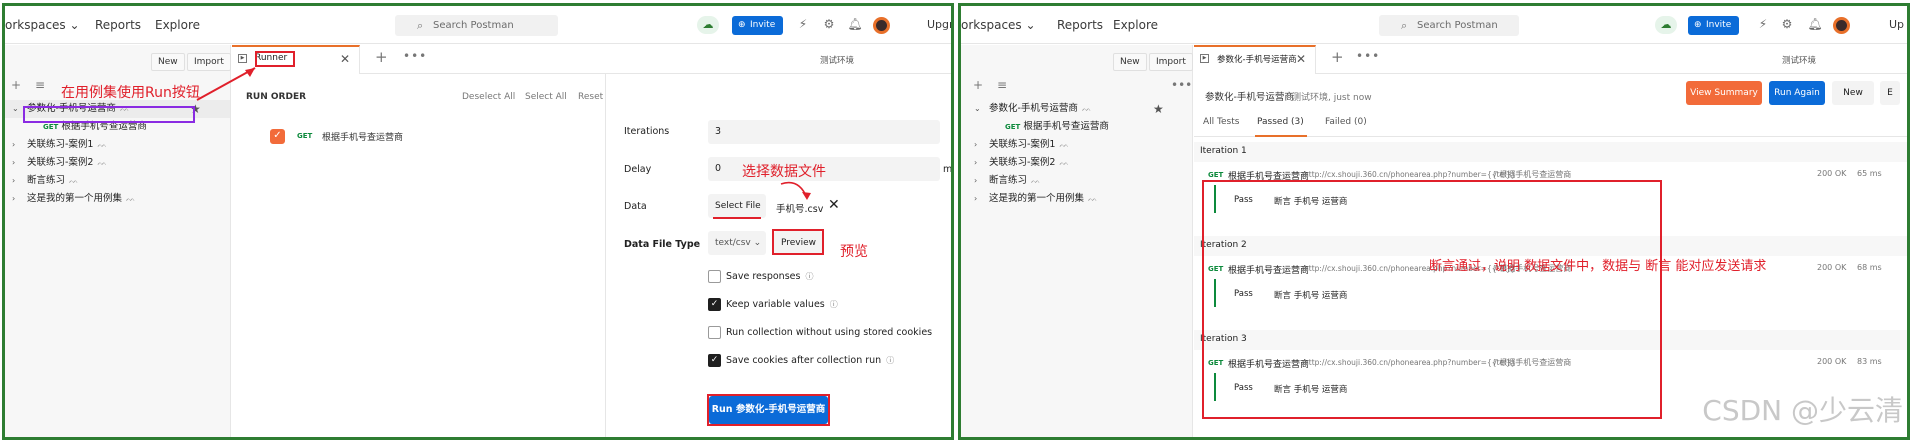 Image resolution: width=1914 pixels, height=445 pixels. What do you see at coordinates (1404, 25) in the screenshot?
I see `search-icon: ⌕` at bounding box center [1404, 25].